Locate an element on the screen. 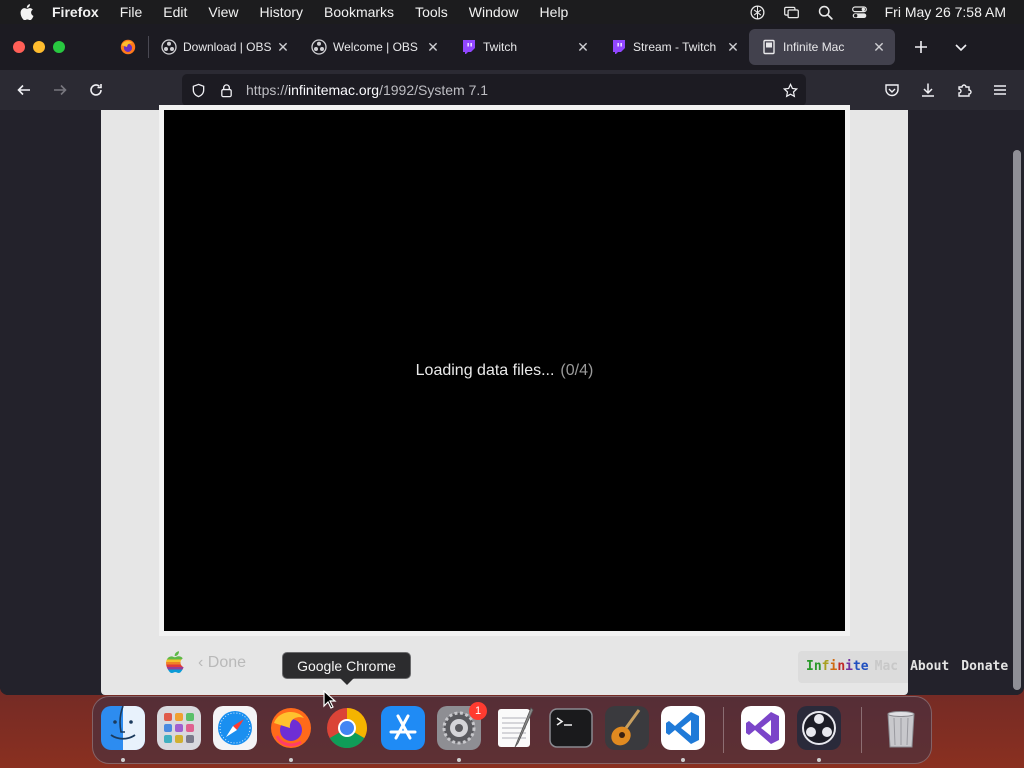  list-all-tabs-button is located at coordinates (961, 47).